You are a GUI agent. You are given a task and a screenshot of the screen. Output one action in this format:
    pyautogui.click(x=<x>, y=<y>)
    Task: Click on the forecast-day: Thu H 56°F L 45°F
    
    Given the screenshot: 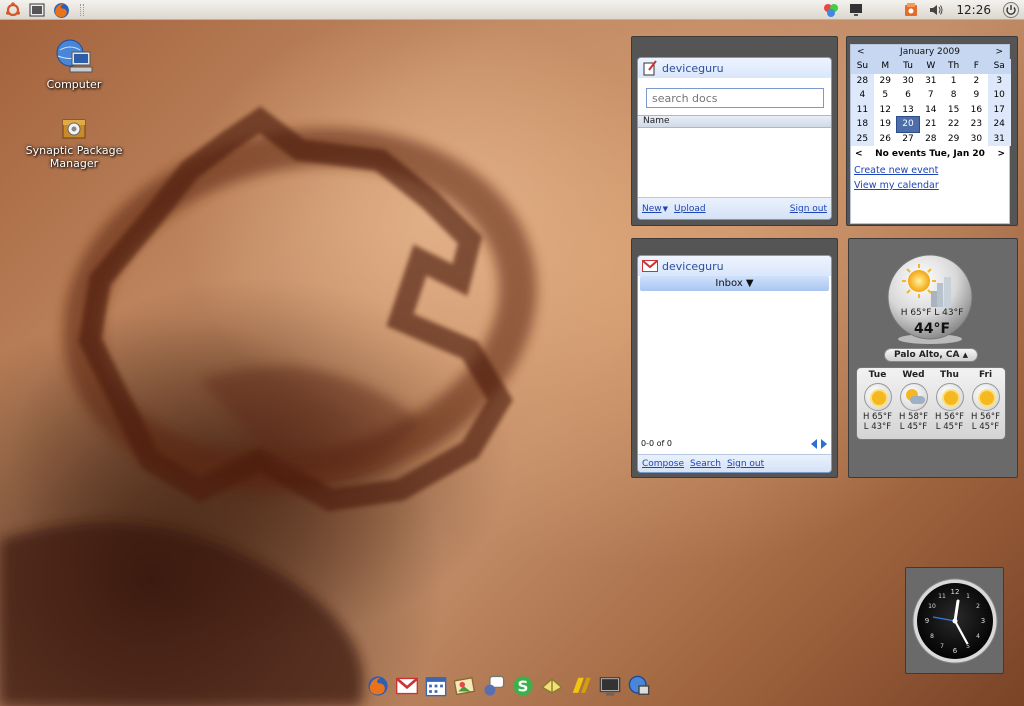 What is the action you would take?
    pyautogui.click(x=949, y=400)
    